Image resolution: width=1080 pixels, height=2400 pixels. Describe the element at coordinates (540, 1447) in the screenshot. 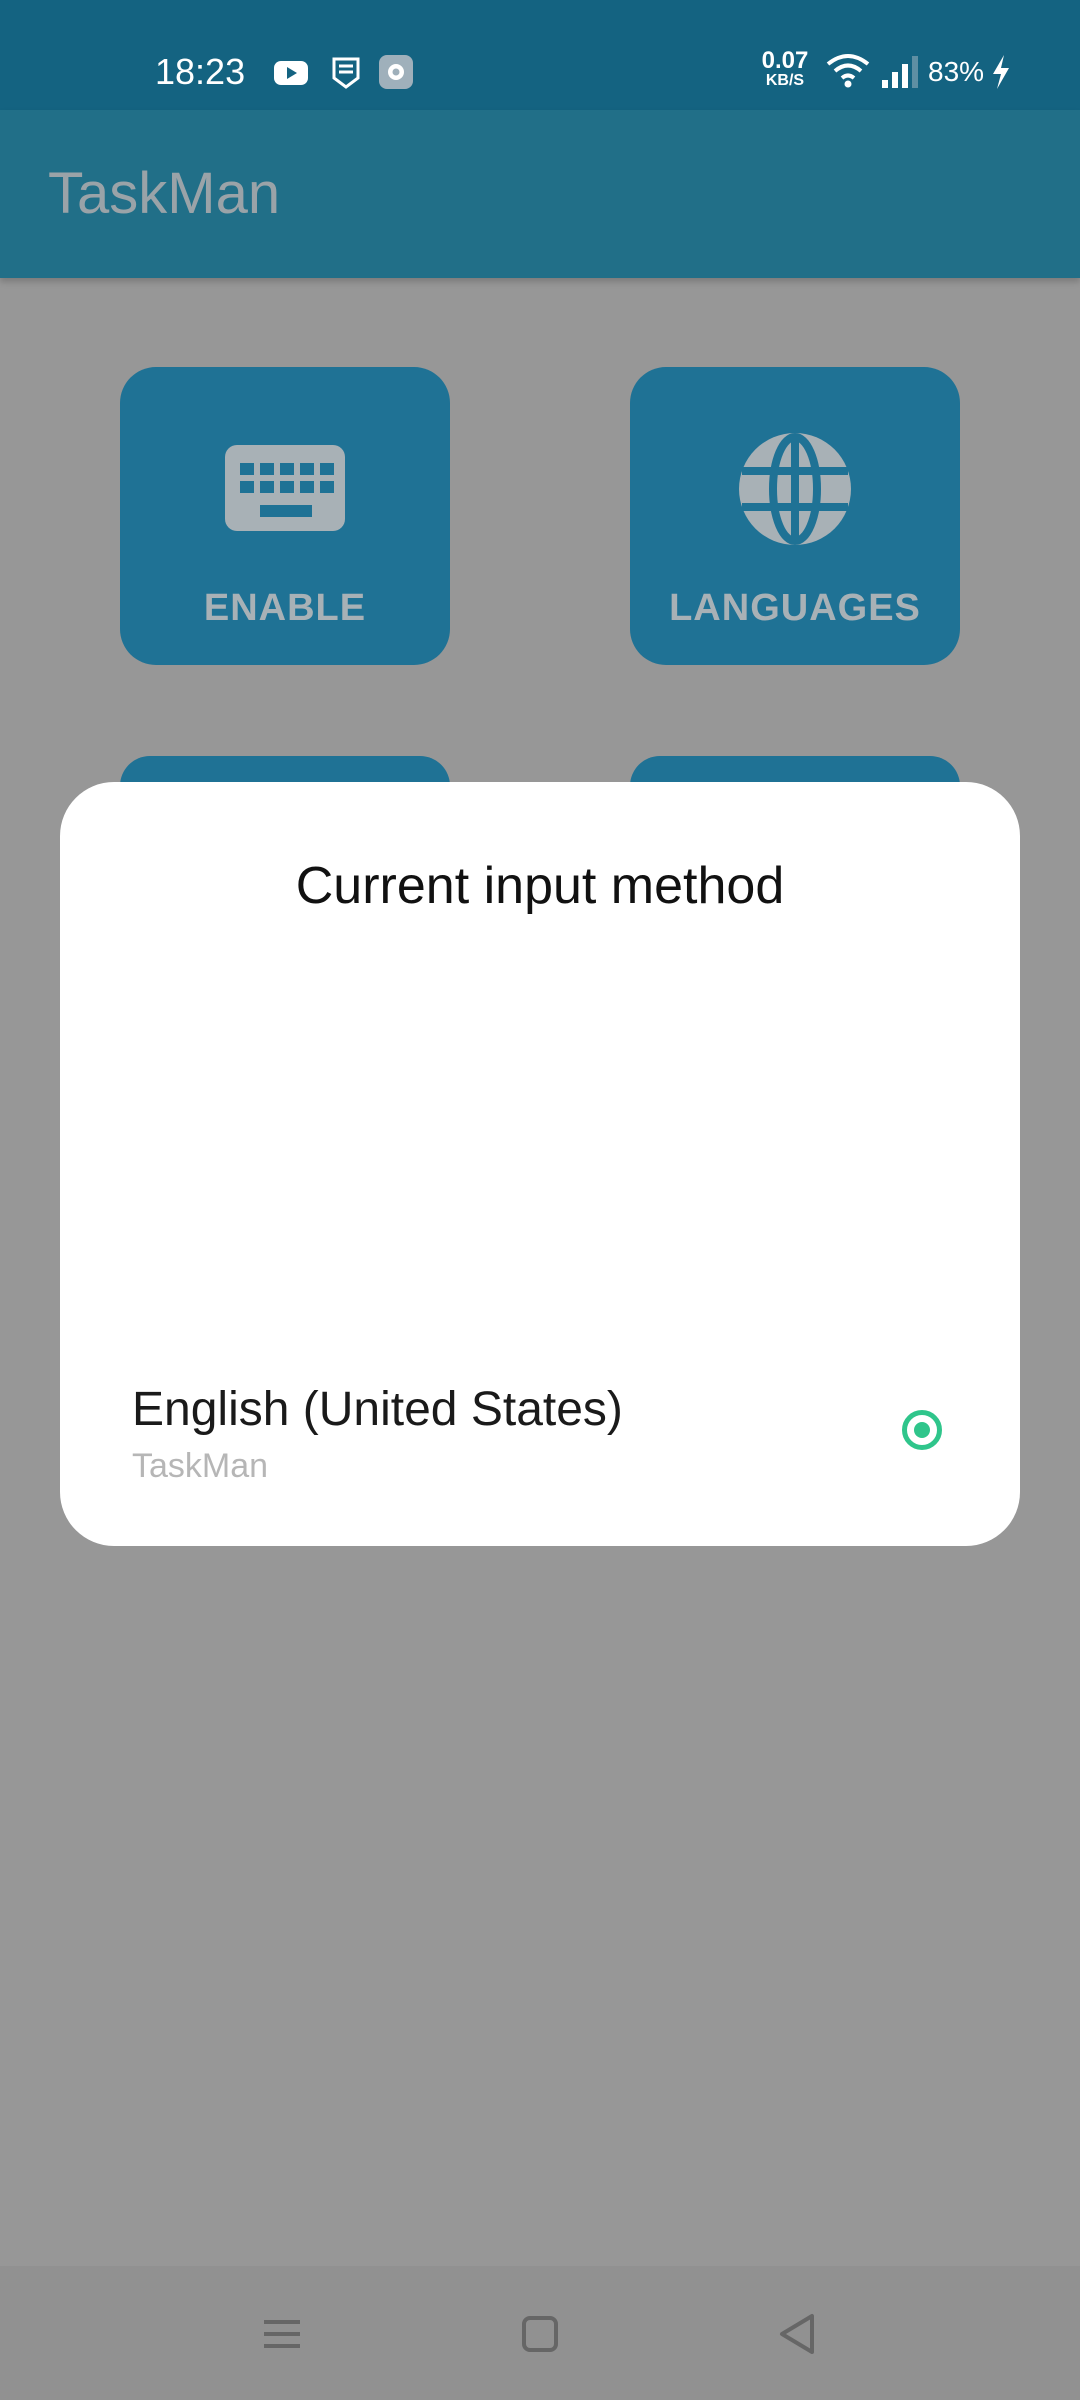

I see `input-method-option: English (United States) TaskMan` at that location.